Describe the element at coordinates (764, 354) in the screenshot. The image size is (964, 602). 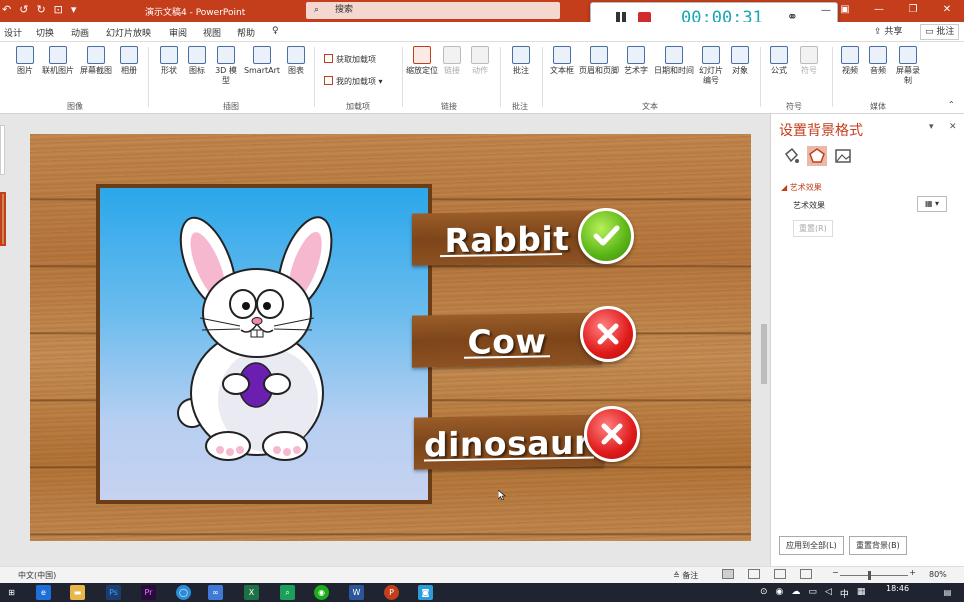
I see `scrollbar-thumb` at that location.